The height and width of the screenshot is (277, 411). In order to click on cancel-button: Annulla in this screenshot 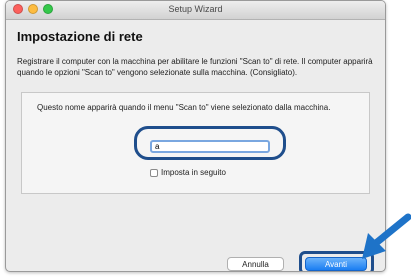, I will do `click(255, 264)`.